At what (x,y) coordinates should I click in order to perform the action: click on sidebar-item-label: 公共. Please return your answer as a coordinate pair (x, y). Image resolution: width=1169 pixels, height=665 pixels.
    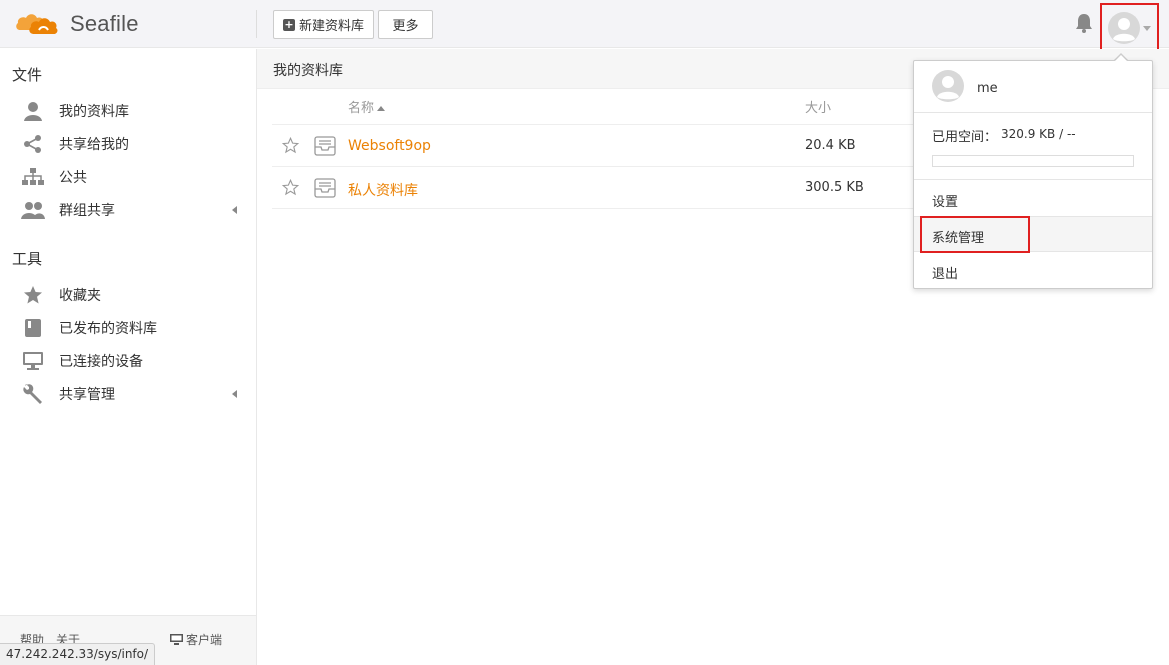
    Looking at the image, I should click on (73, 178).